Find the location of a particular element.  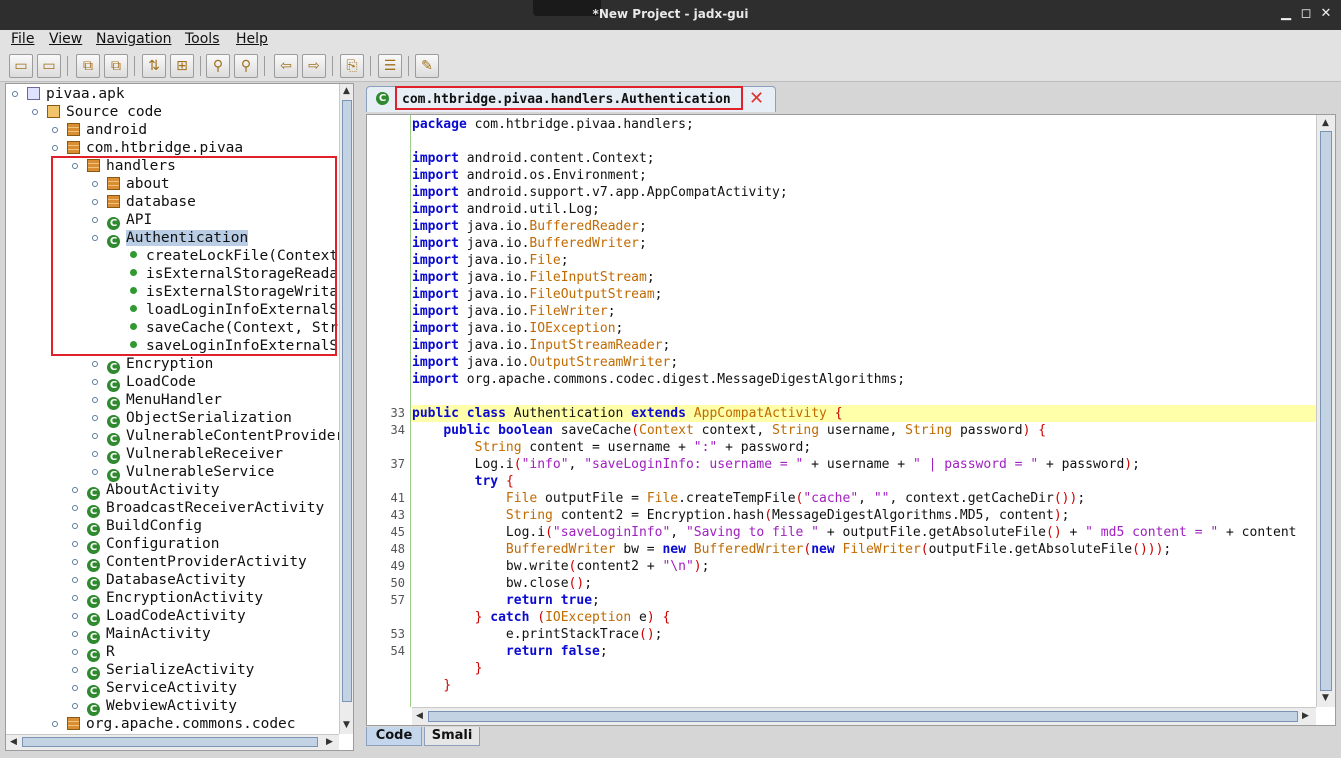

menu-tools: Tools is located at coordinates (202, 39).